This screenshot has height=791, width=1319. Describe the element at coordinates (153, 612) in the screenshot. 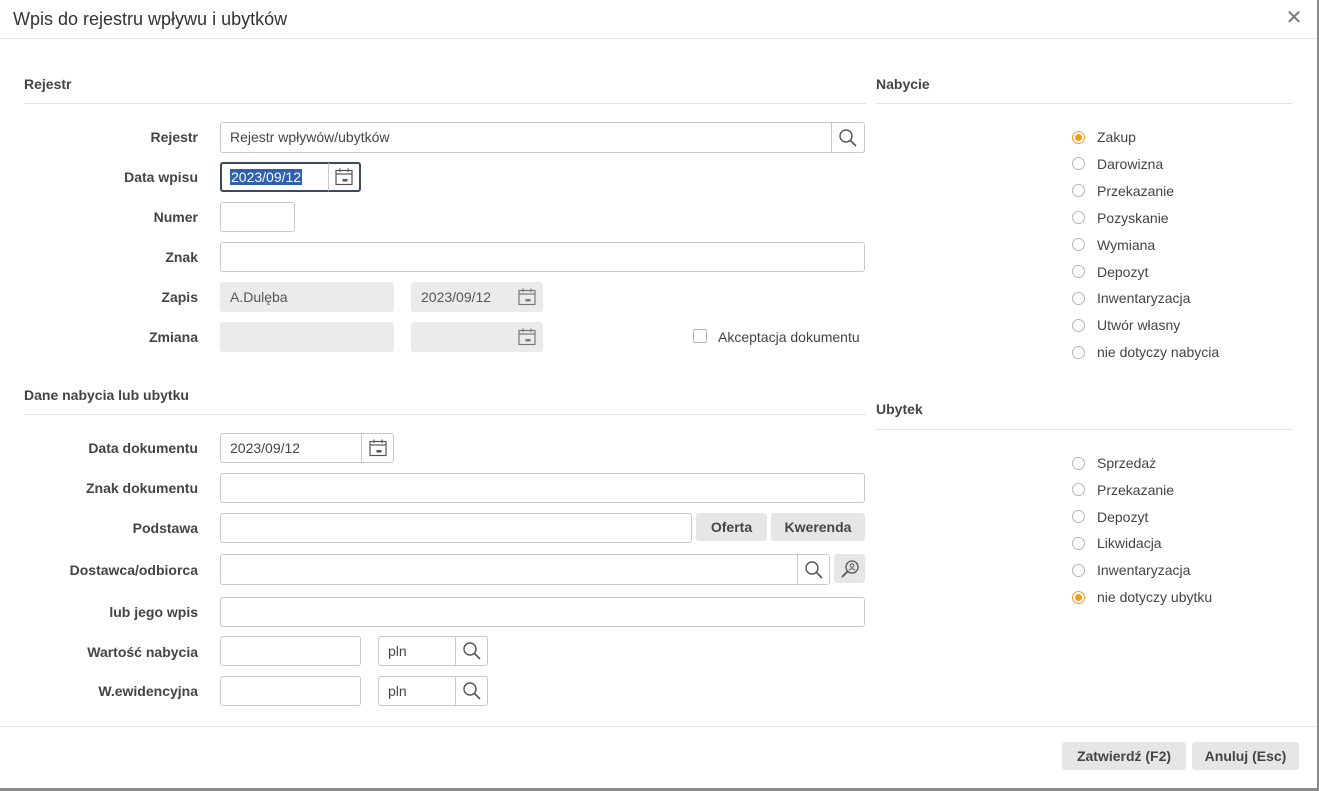

I see `lub-wpis-label: lub jego wpis` at that location.